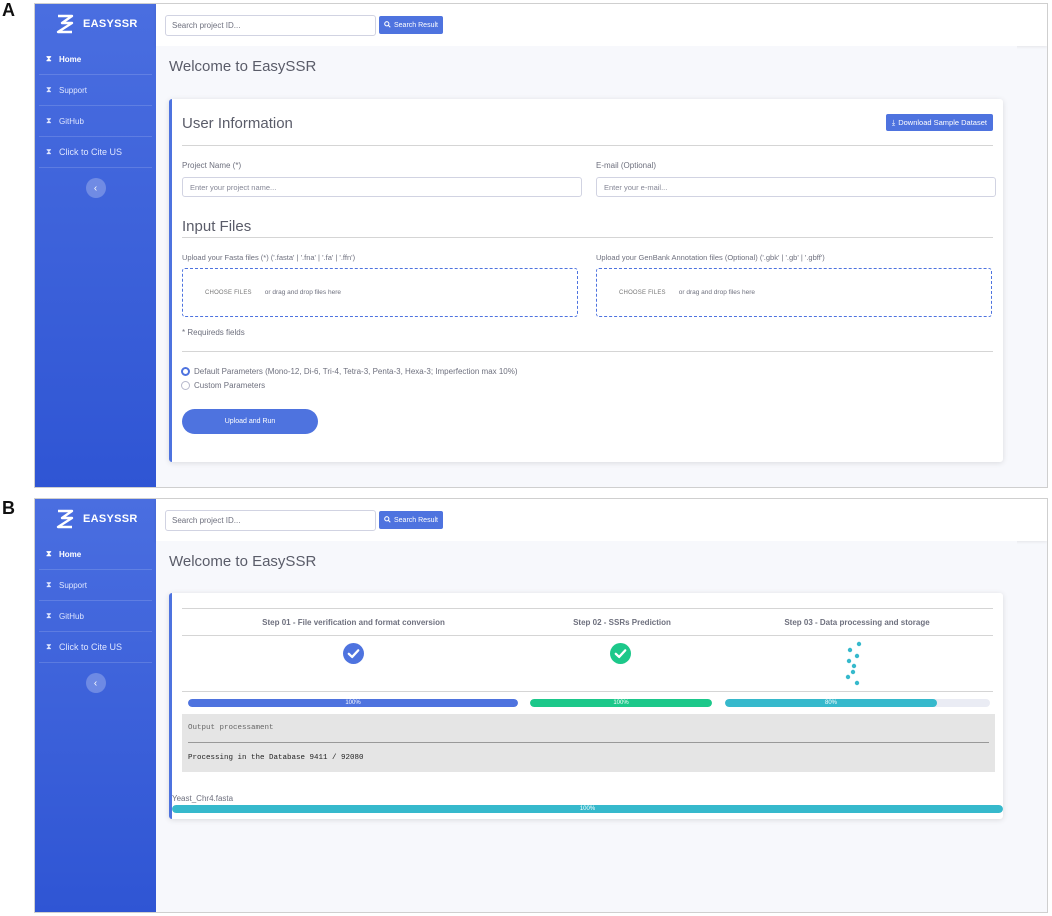 The image size is (1052, 916). What do you see at coordinates (185, 371) in the screenshot?
I see `radio-selected` at bounding box center [185, 371].